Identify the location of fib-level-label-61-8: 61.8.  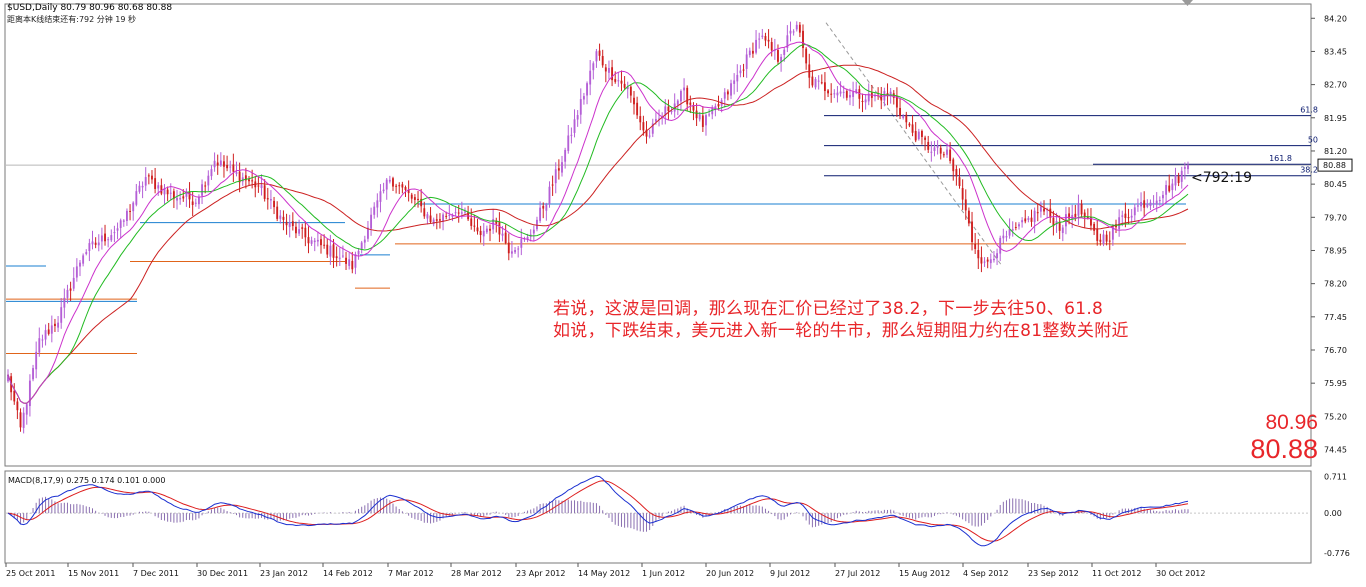
(1309, 110).